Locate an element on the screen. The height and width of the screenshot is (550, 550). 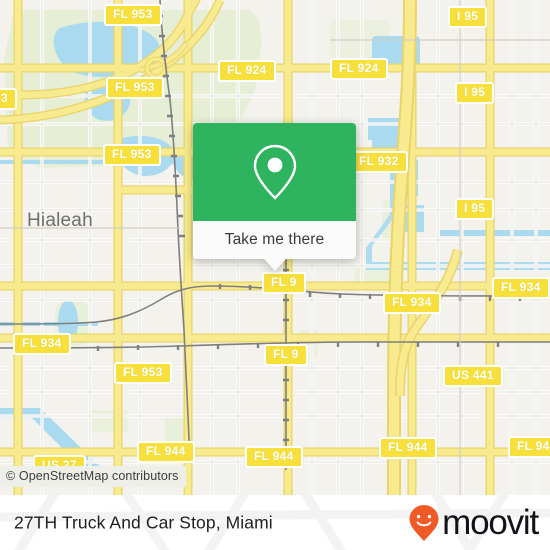
destination-callout-card: Take me there is located at coordinates (274, 197).